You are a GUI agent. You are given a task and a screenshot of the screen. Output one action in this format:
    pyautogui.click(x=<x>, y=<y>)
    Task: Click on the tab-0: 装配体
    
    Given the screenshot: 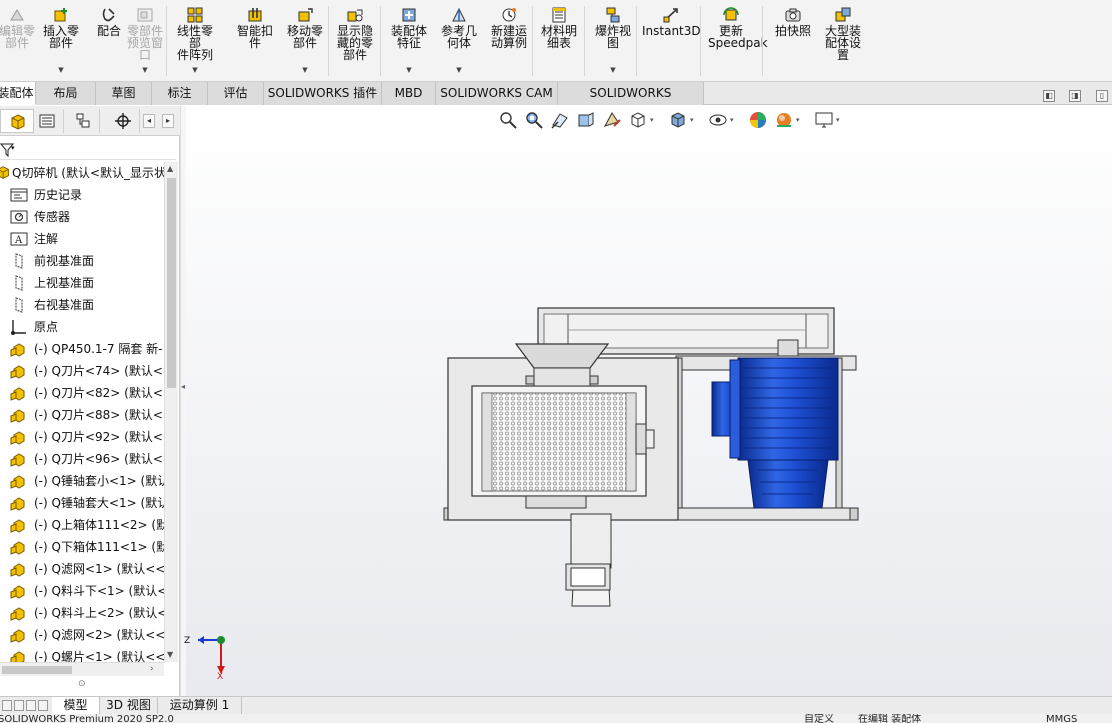 What is the action you would take?
    pyautogui.click(x=18, y=93)
    